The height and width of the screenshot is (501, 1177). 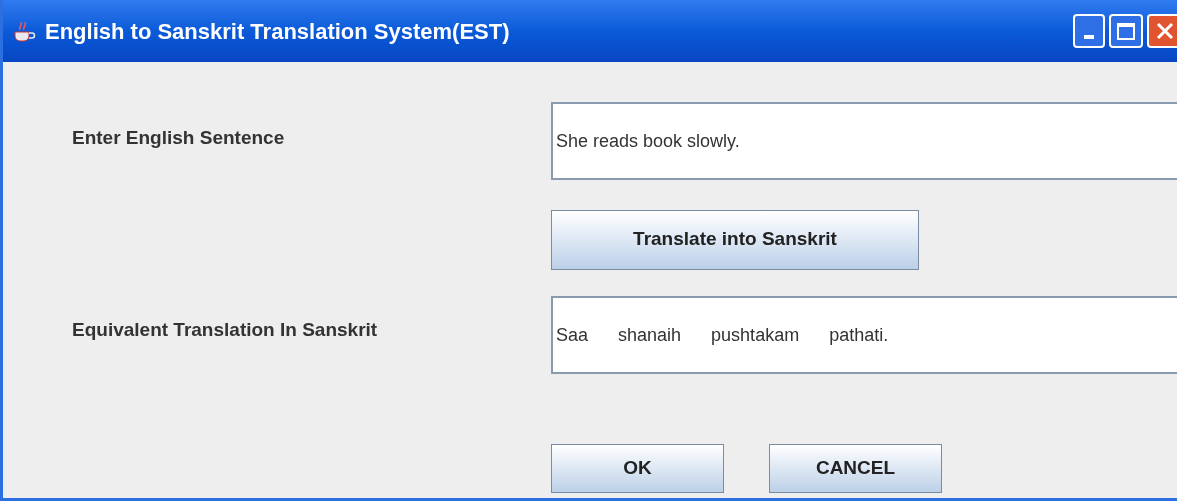 I want to click on close-button, so click(x=1162, y=31).